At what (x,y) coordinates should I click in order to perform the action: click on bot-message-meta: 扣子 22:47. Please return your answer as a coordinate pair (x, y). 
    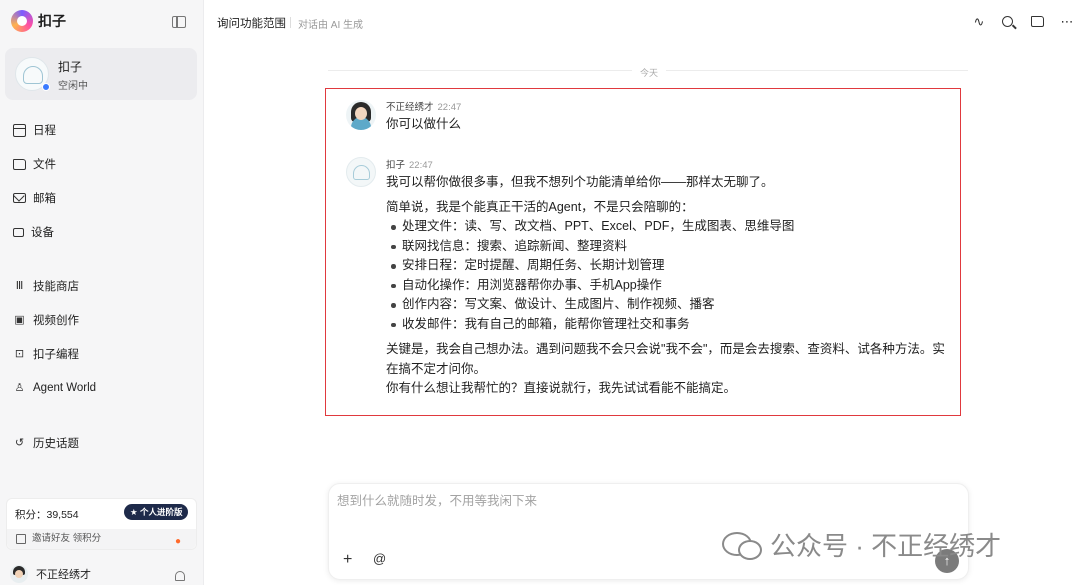
    Looking at the image, I should click on (409, 164).